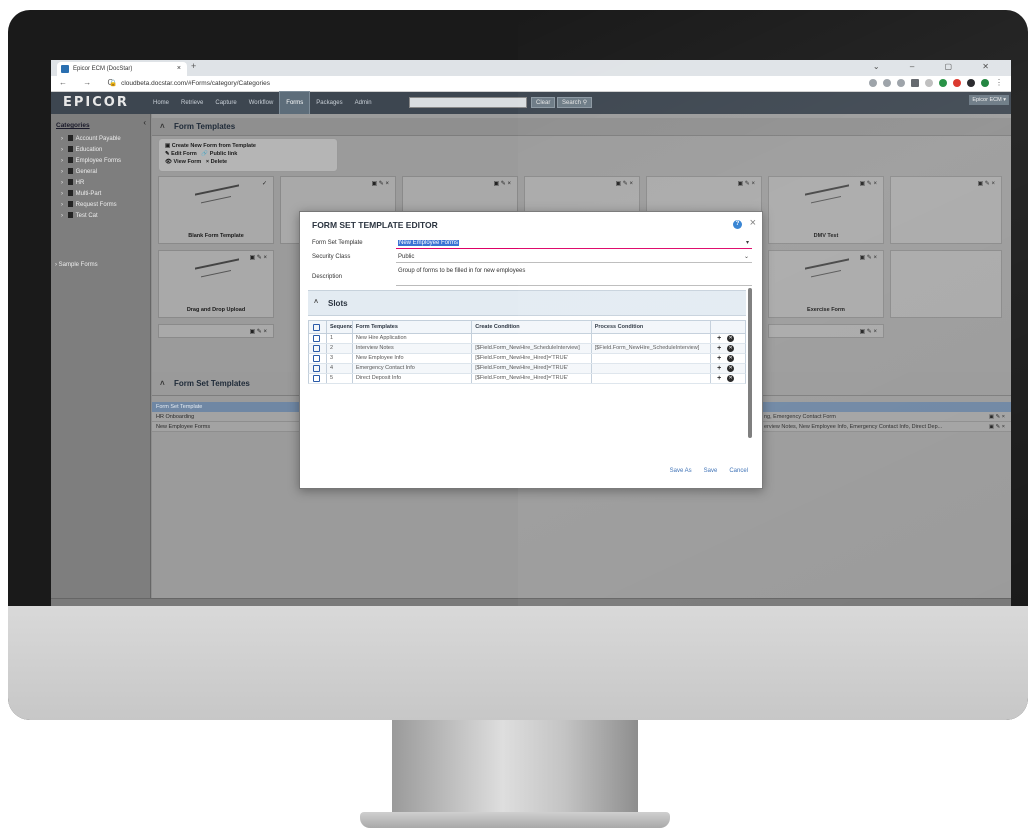  What do you see at coordinates (91, 183) in the screenshot?
I see `tree-item: › HR` at bounding box center [91, 183].